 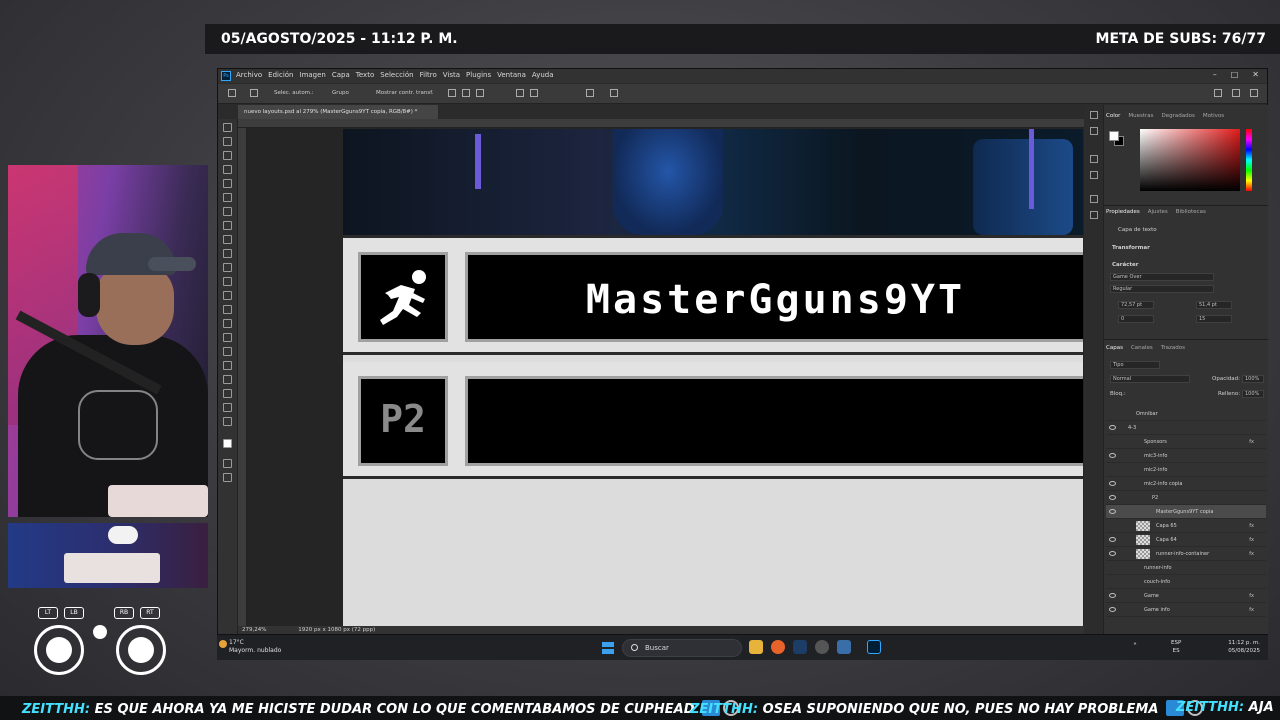 What do you see at coordinates (874, 647) in the screenshot?
I see `photoshop-taskbar-icon` at bounding box center [874, 647].